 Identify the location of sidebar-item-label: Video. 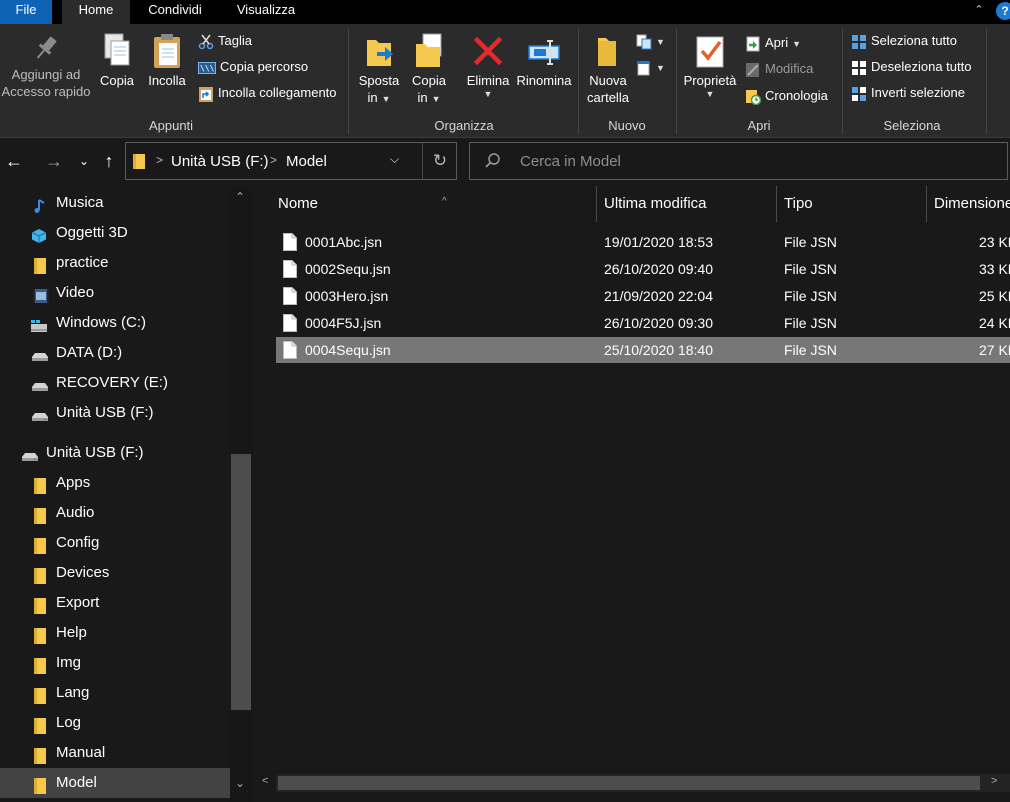
(75, 292).